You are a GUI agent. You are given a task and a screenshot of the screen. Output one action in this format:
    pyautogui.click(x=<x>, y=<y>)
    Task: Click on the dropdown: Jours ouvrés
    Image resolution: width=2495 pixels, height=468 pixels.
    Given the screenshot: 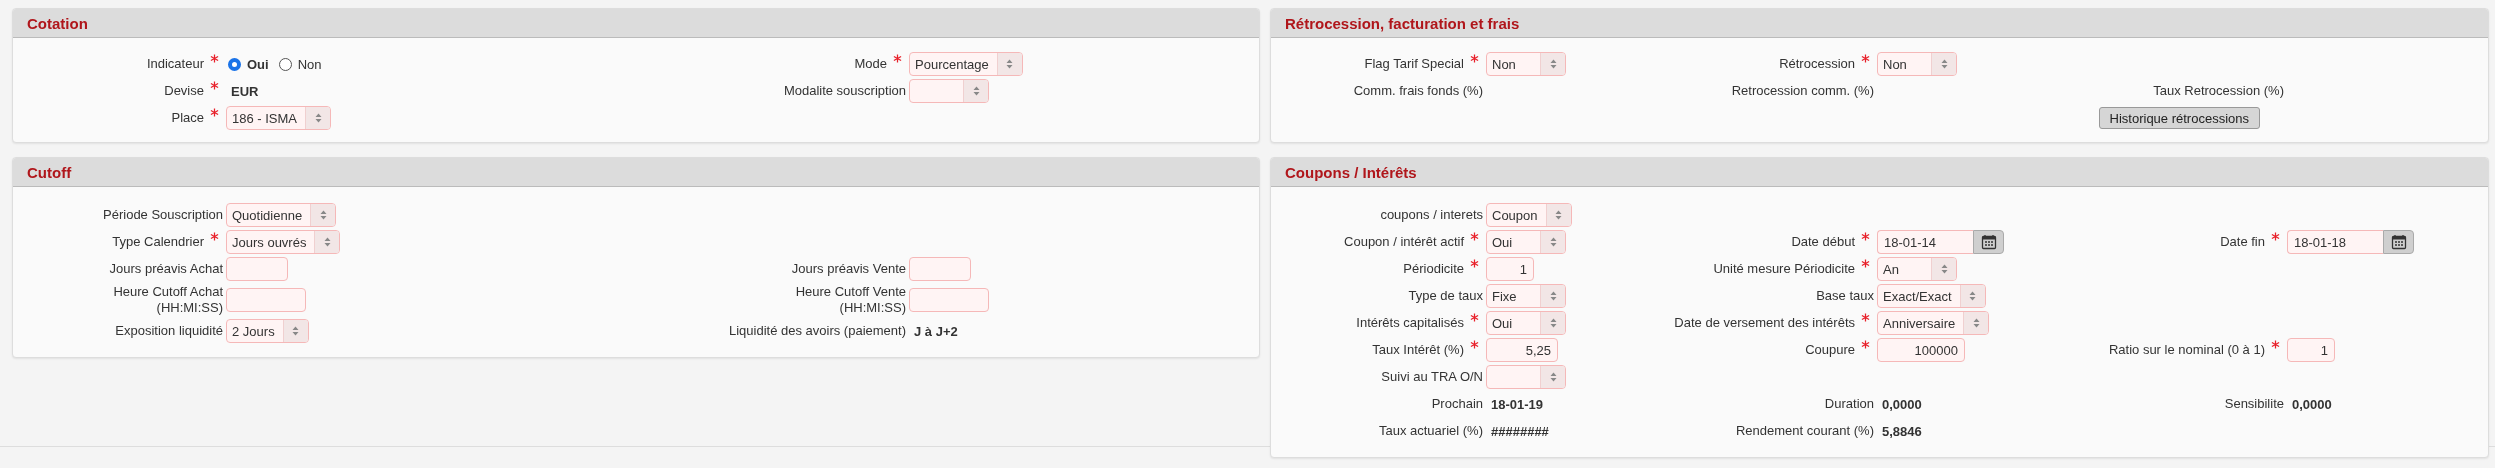 What is the action you would take?
    pyautogui.click(x=283, y=242)
    